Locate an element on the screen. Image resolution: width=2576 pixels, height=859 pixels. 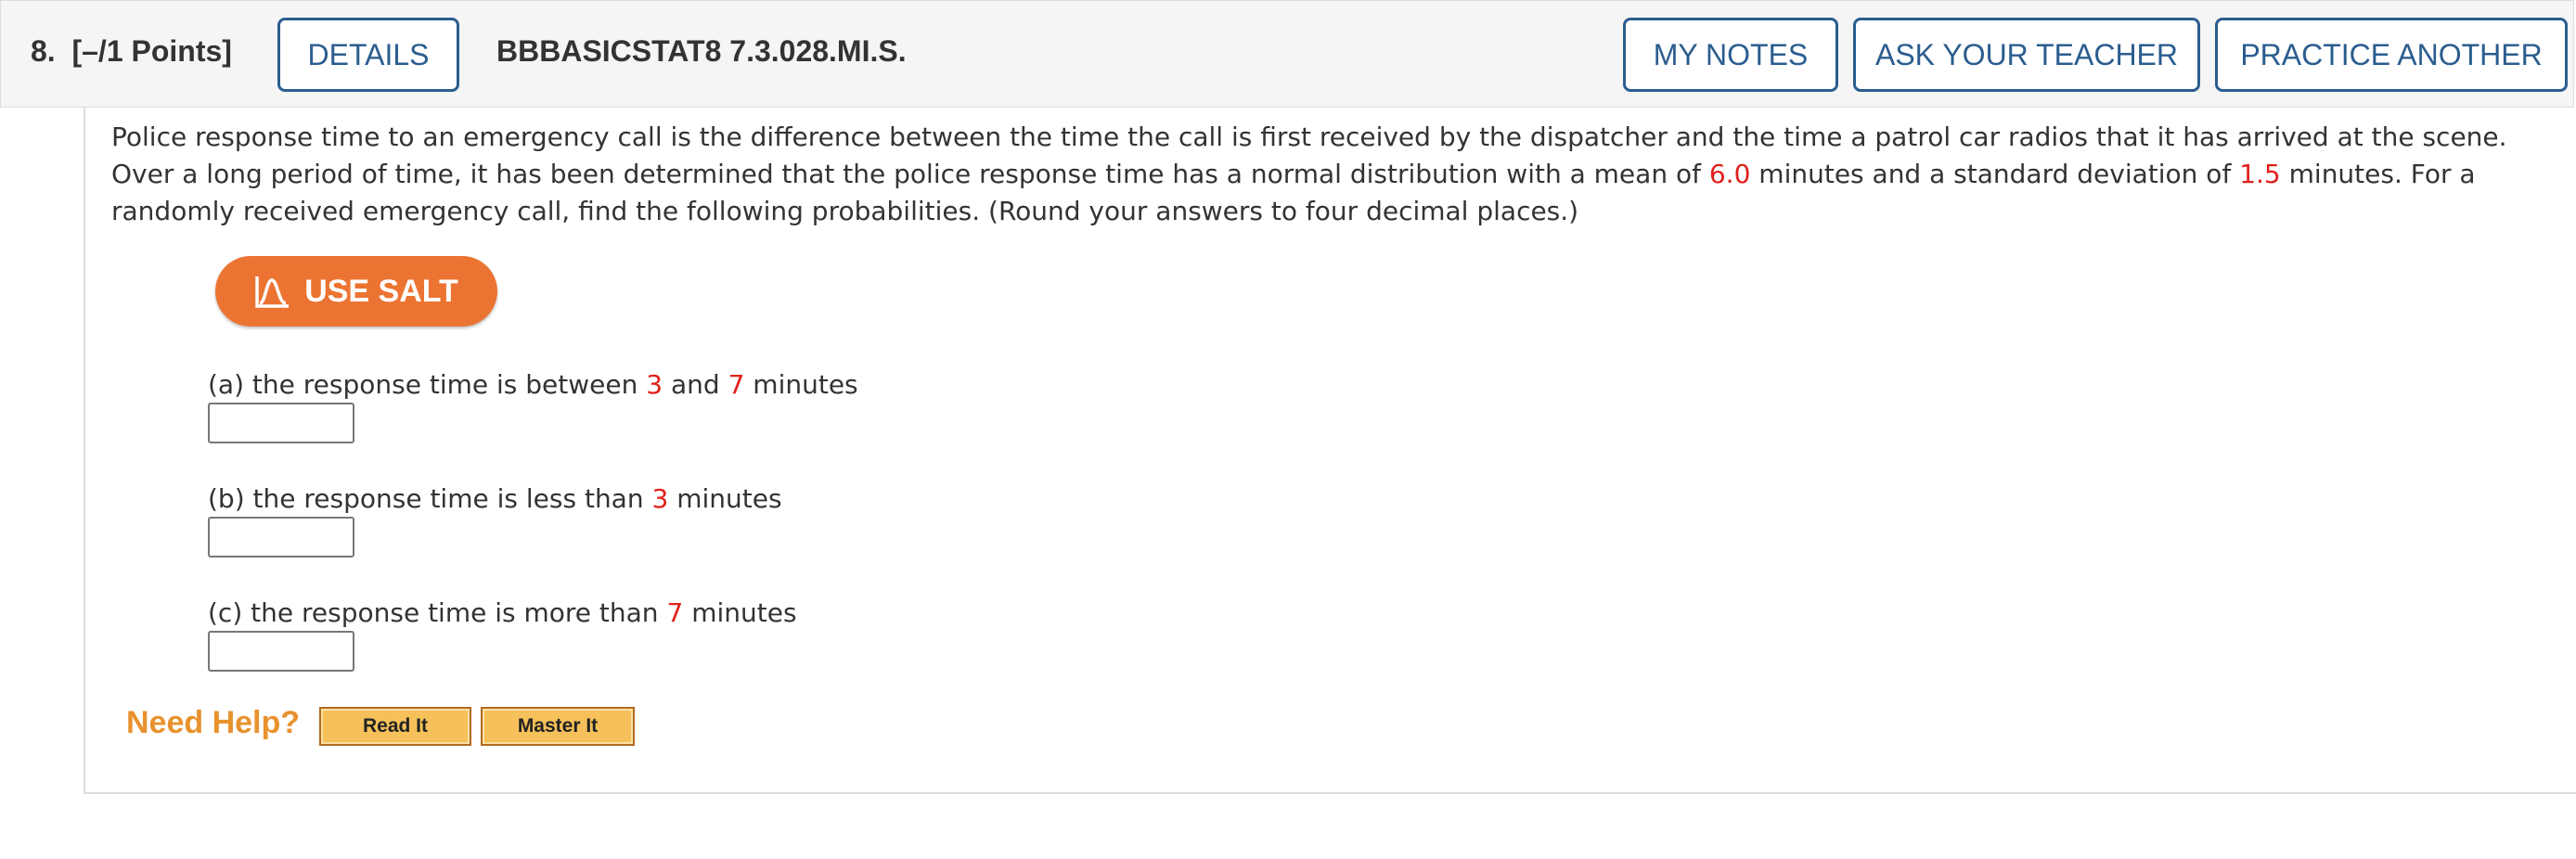
part-c-value: 7 is located at coordinates (675, 612).